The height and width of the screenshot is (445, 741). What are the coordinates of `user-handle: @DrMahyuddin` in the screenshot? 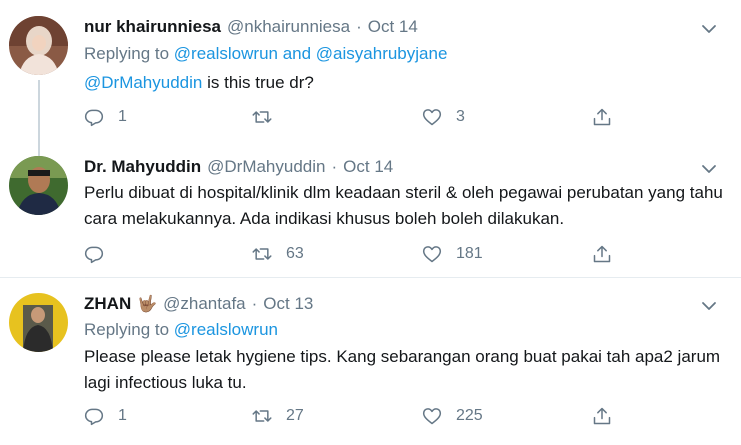 It's located at (266, 167).